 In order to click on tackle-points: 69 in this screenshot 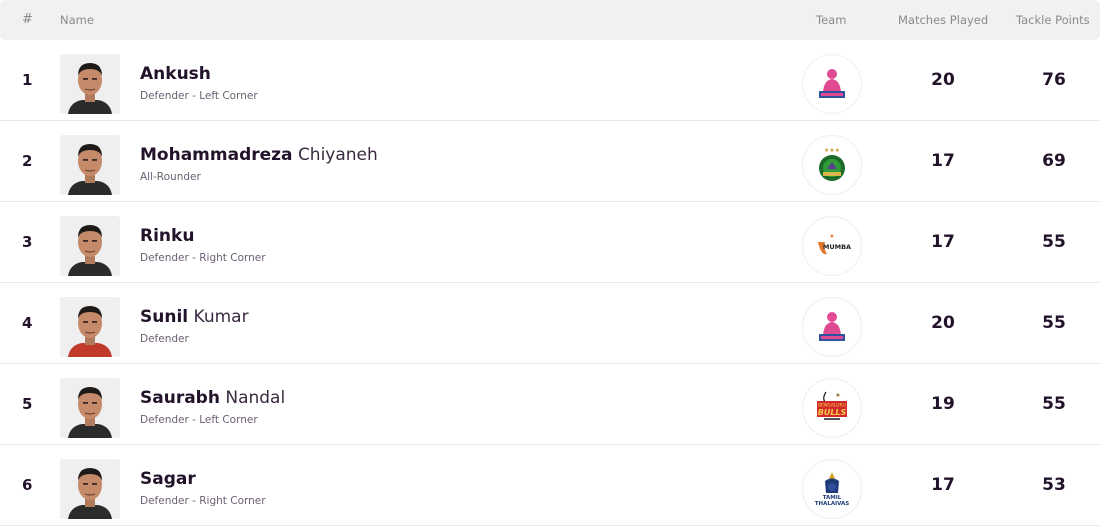, I will do `click(1054, 161)`.